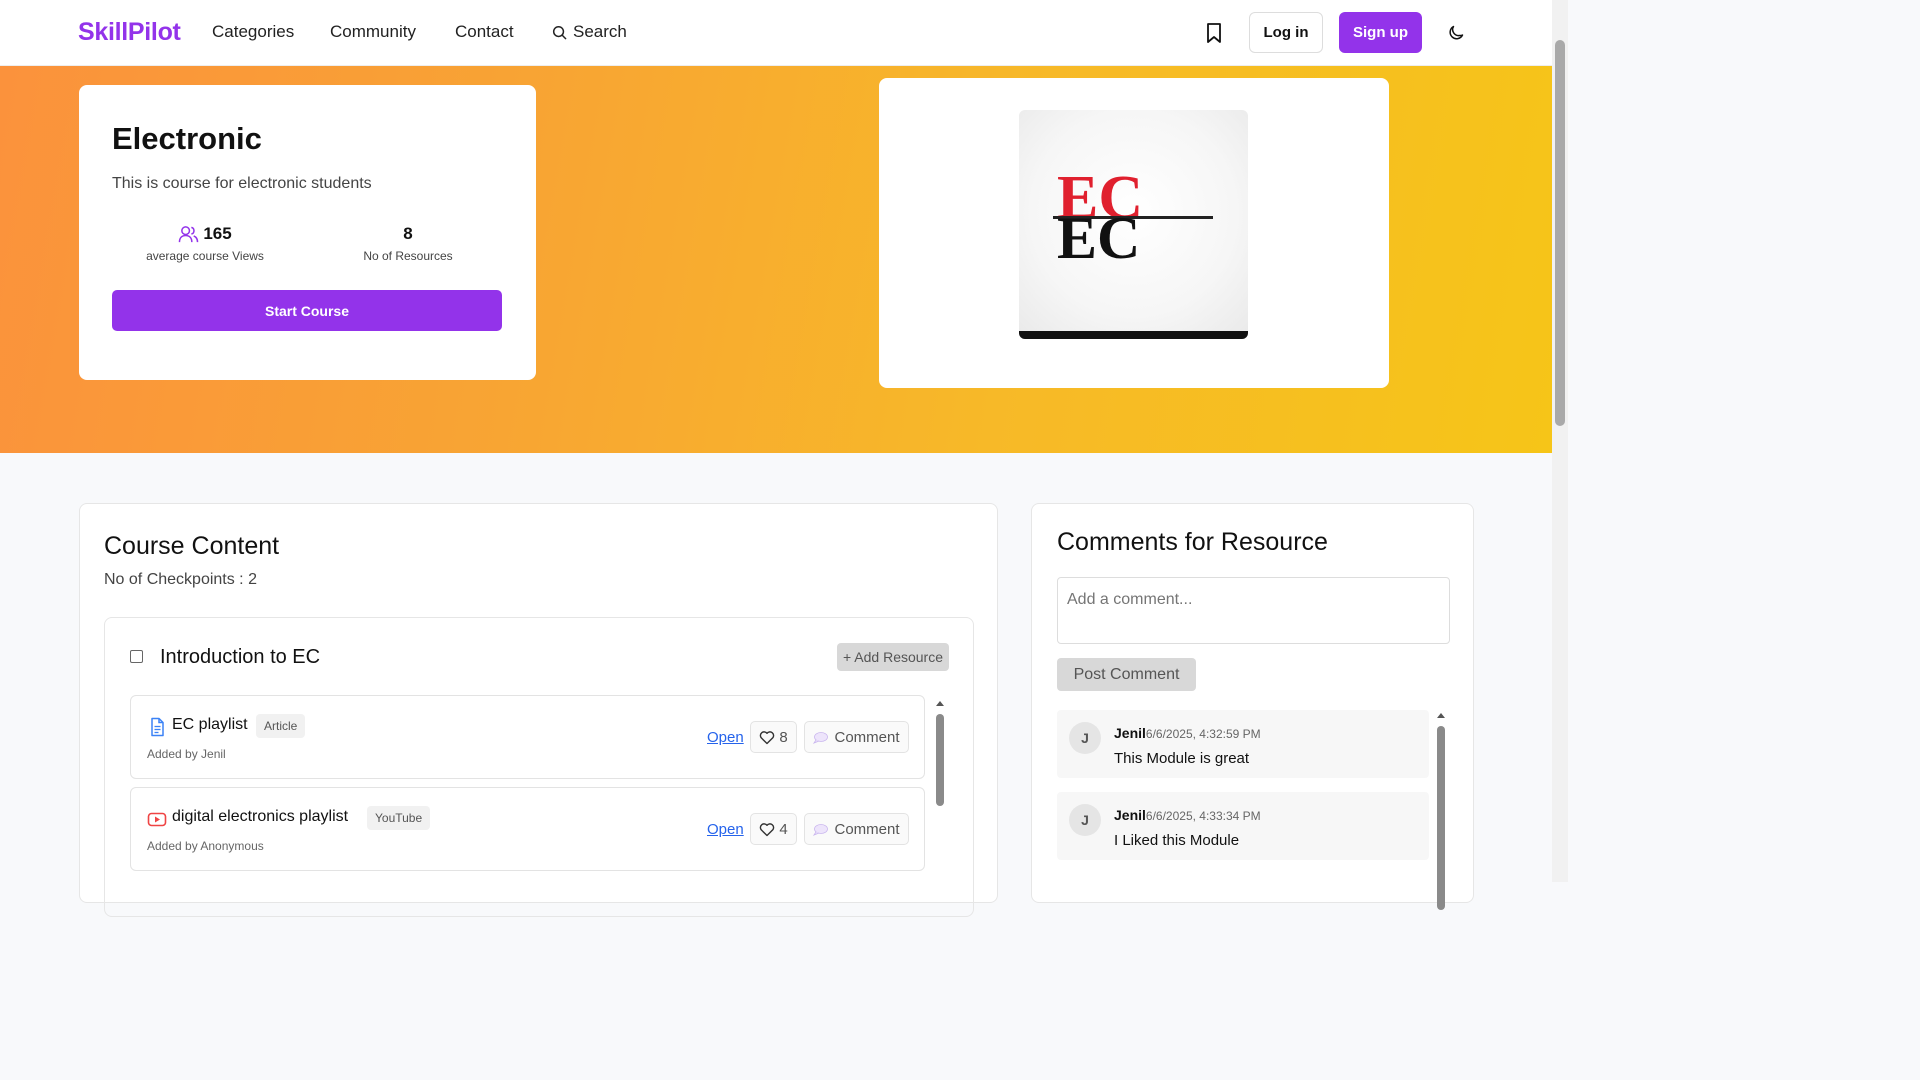 The height and width of the screenshot is (1080, 1920). I want to click on resource-type-badge: YouTube, so click(399, 818).